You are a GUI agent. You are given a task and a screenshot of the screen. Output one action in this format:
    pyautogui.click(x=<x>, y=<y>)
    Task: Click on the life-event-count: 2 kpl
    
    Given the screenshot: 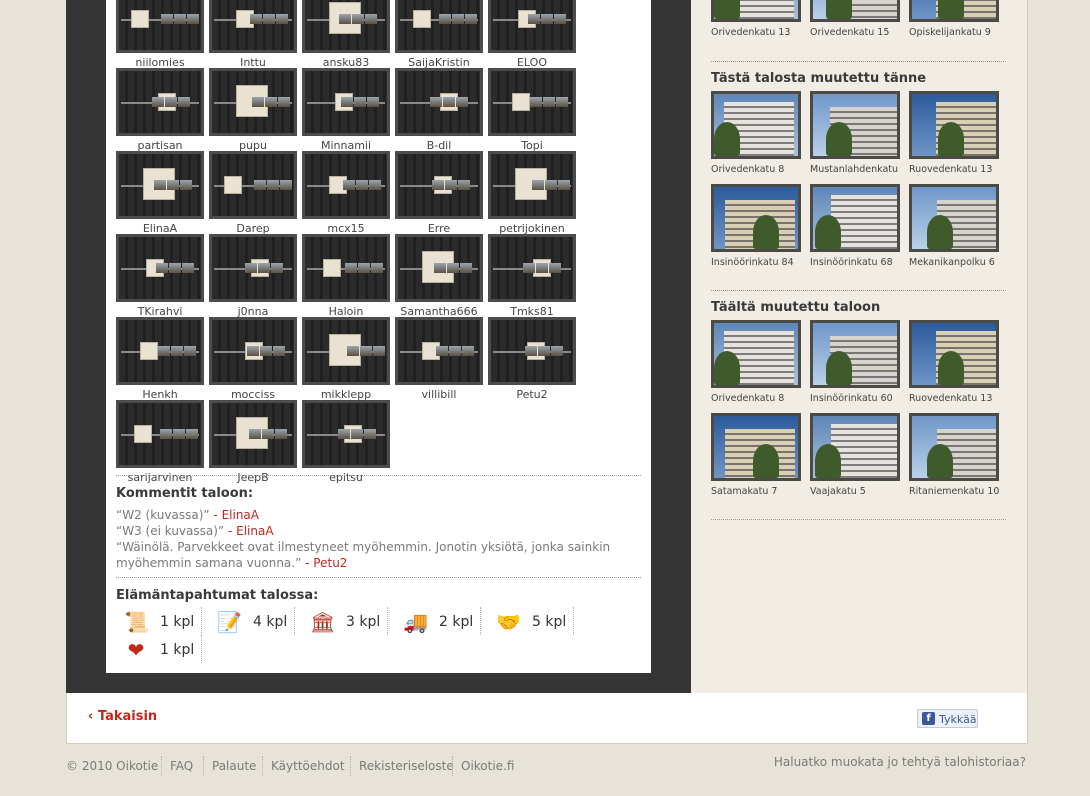 What is the action you would take?
    pyautogui.click(x=456, y=622)
    